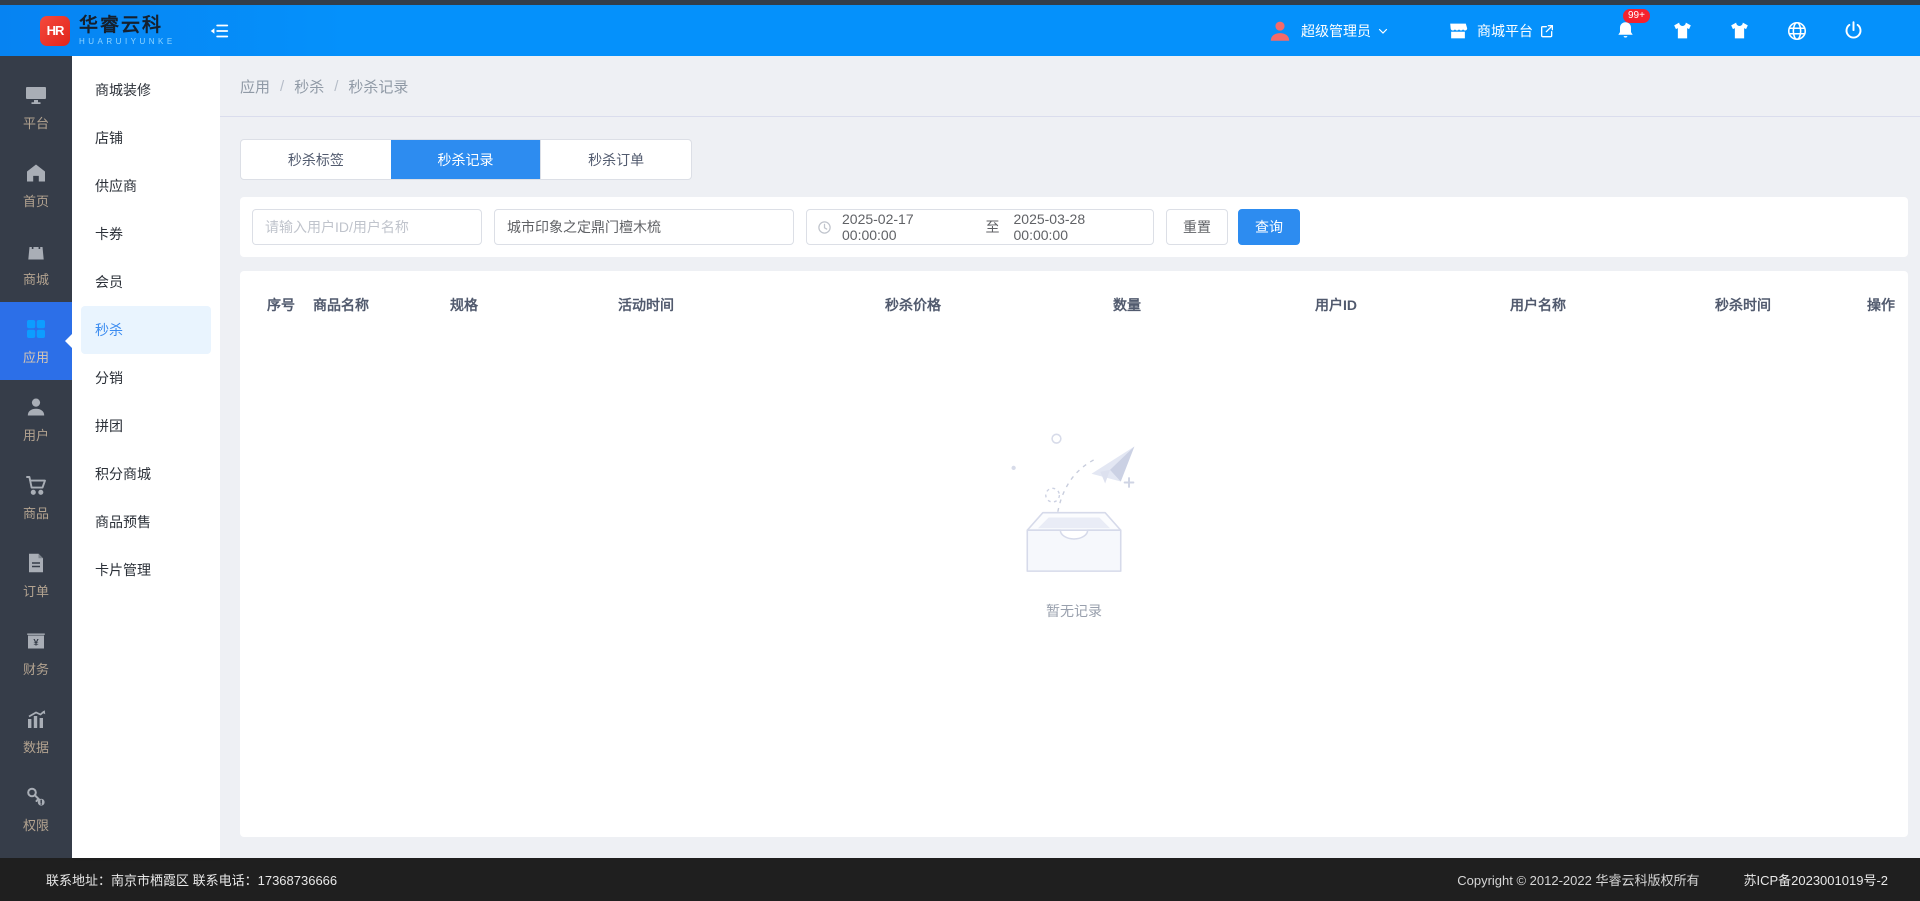  What do you see at coordinates (1079, 227) in the screenshot?
I see `date-end: 2025-03-28 00:00:00` at bounding box center [1079, 227].